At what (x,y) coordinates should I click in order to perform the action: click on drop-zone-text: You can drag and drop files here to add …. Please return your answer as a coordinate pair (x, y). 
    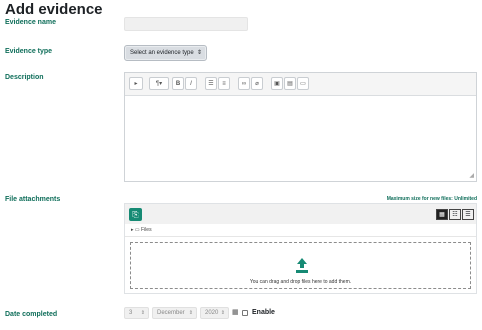
    Looking at the image, I should click on (300, 282).